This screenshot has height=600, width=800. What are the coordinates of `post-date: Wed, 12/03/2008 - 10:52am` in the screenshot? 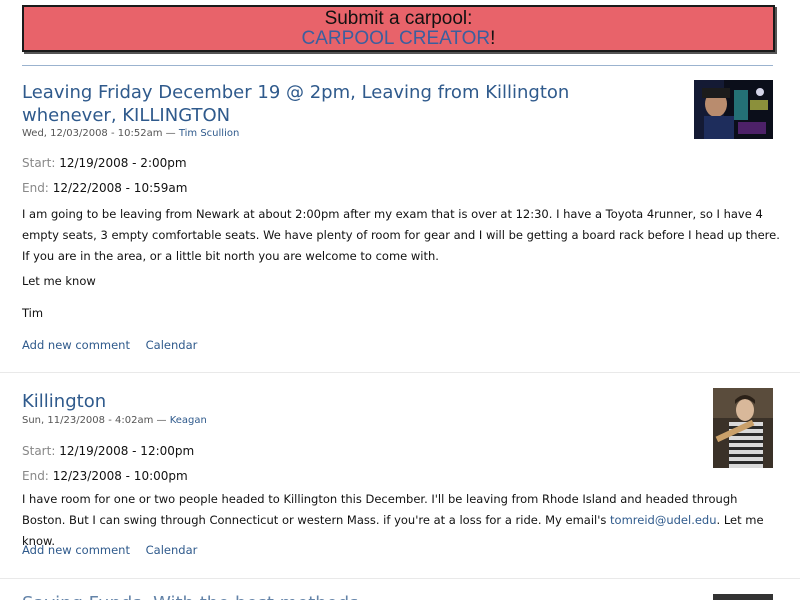 It's located at (92, 133).